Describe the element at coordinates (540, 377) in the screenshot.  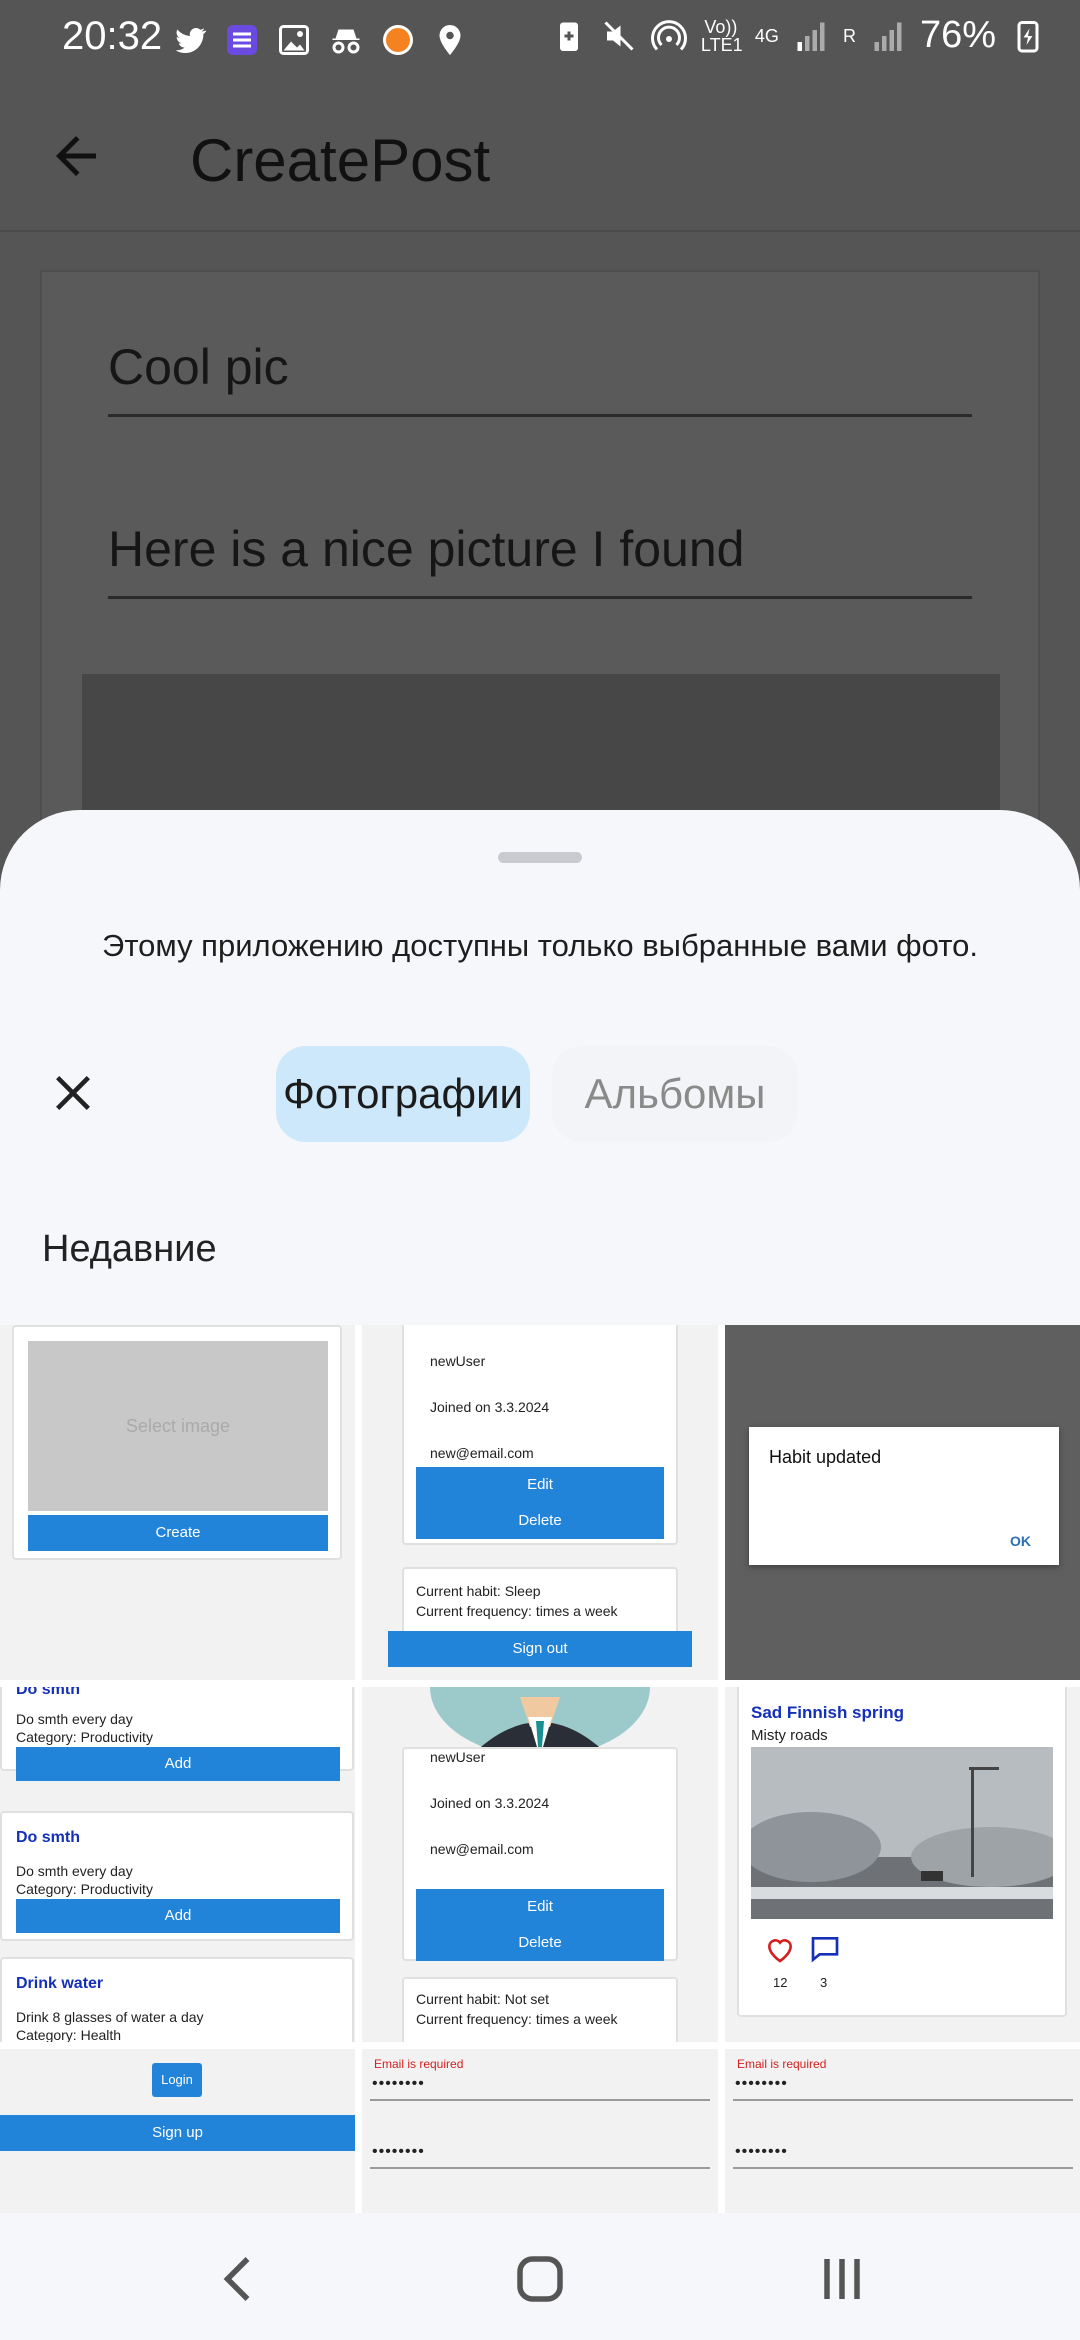
I see `title-field: Cool pic` at that location.